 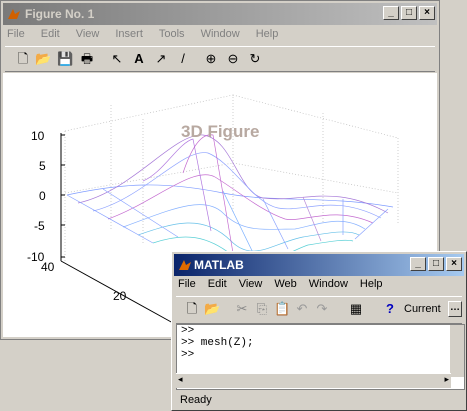 I want to click on insert-line-icon: /, so click(x=183, y=59).